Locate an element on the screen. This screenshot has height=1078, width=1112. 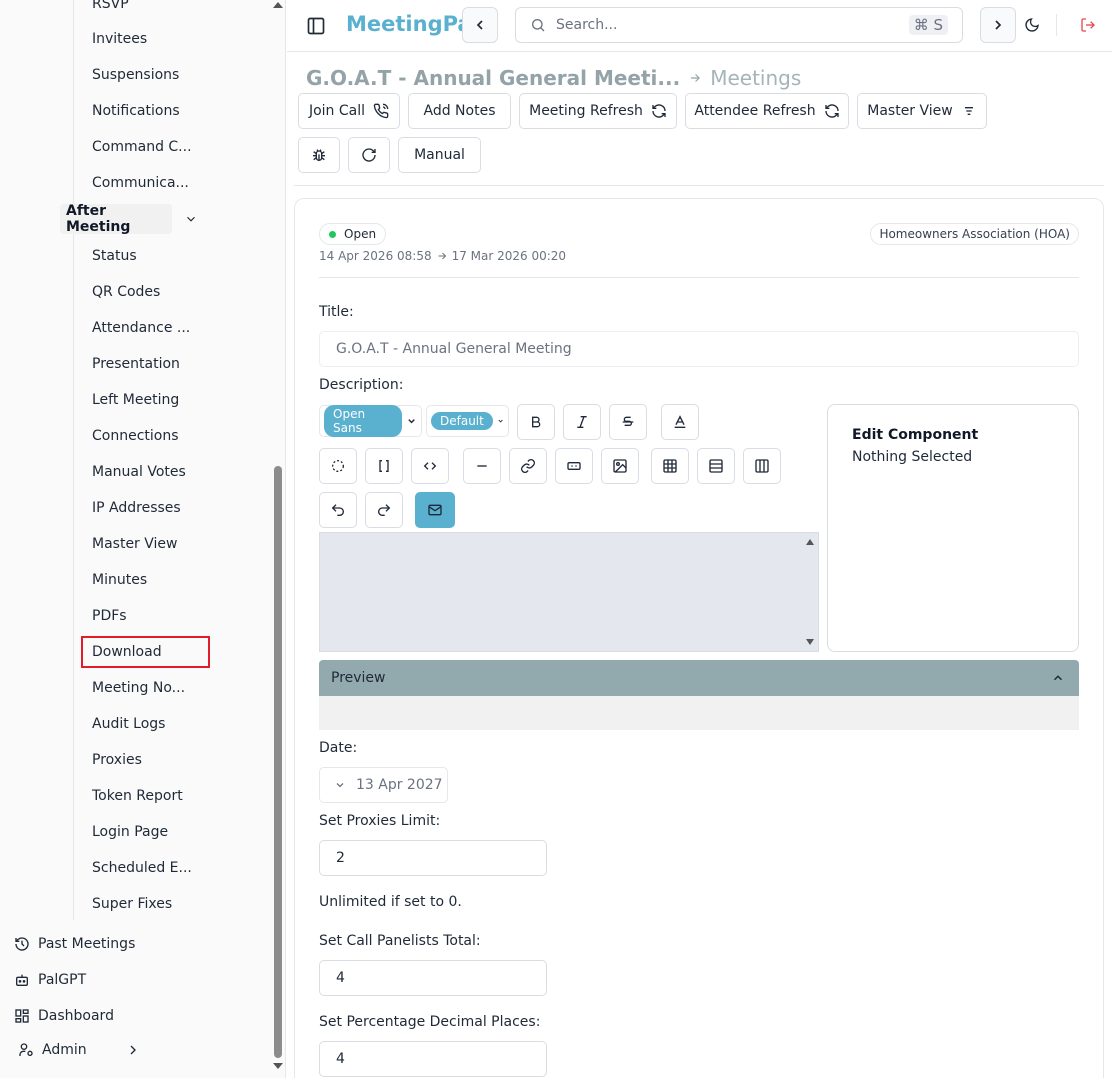
sidebar-item-pdfs: PDFs is located at coordinates (109, 616).